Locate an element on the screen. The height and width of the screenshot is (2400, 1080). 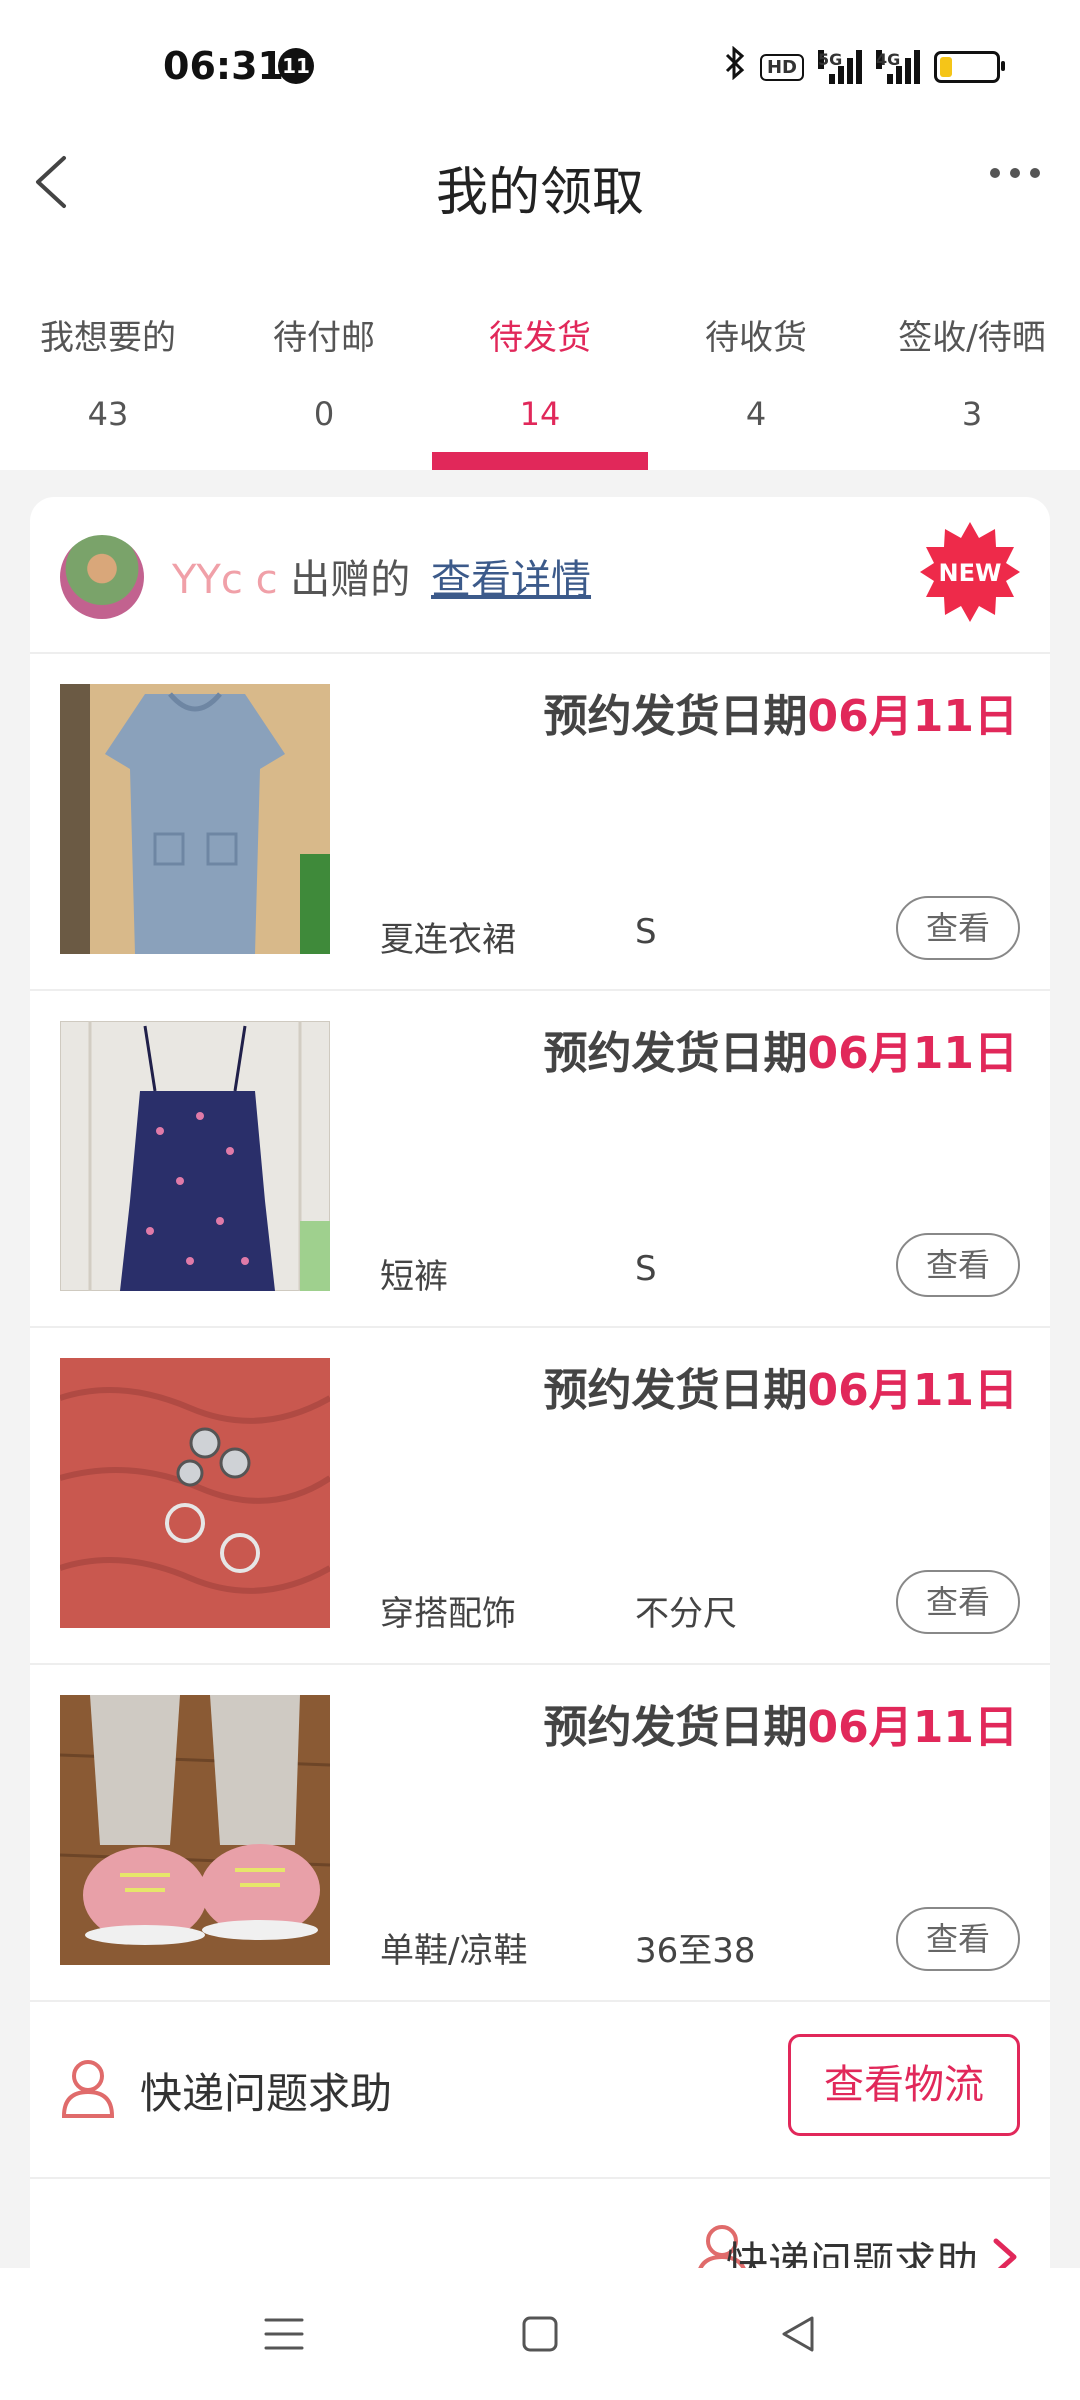
giver-suffix: 出赠的 is located at coordinates (350, 580).